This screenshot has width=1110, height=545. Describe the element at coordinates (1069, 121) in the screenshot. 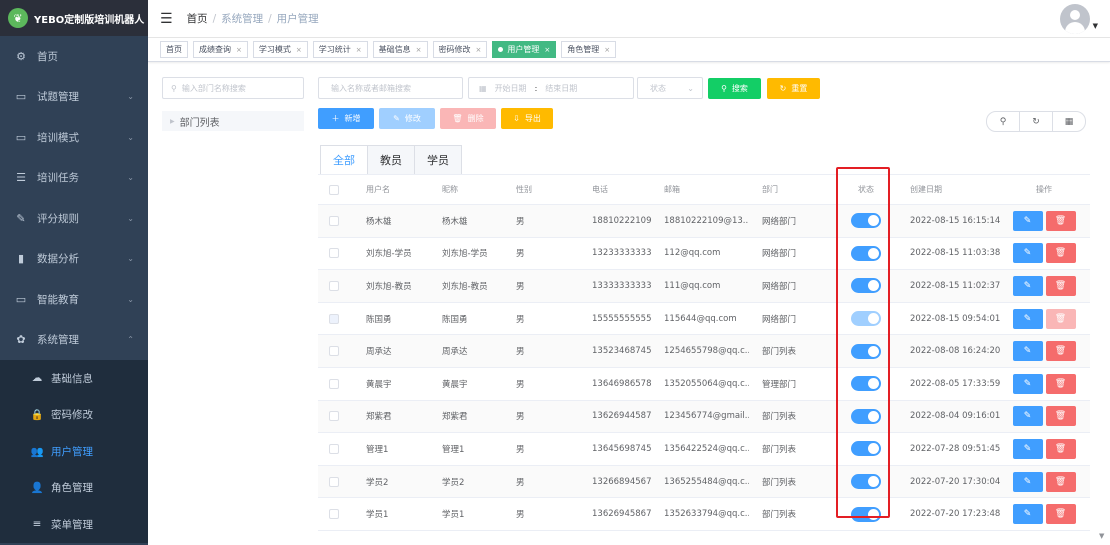

I see `columns-icon: ▦` at that location.